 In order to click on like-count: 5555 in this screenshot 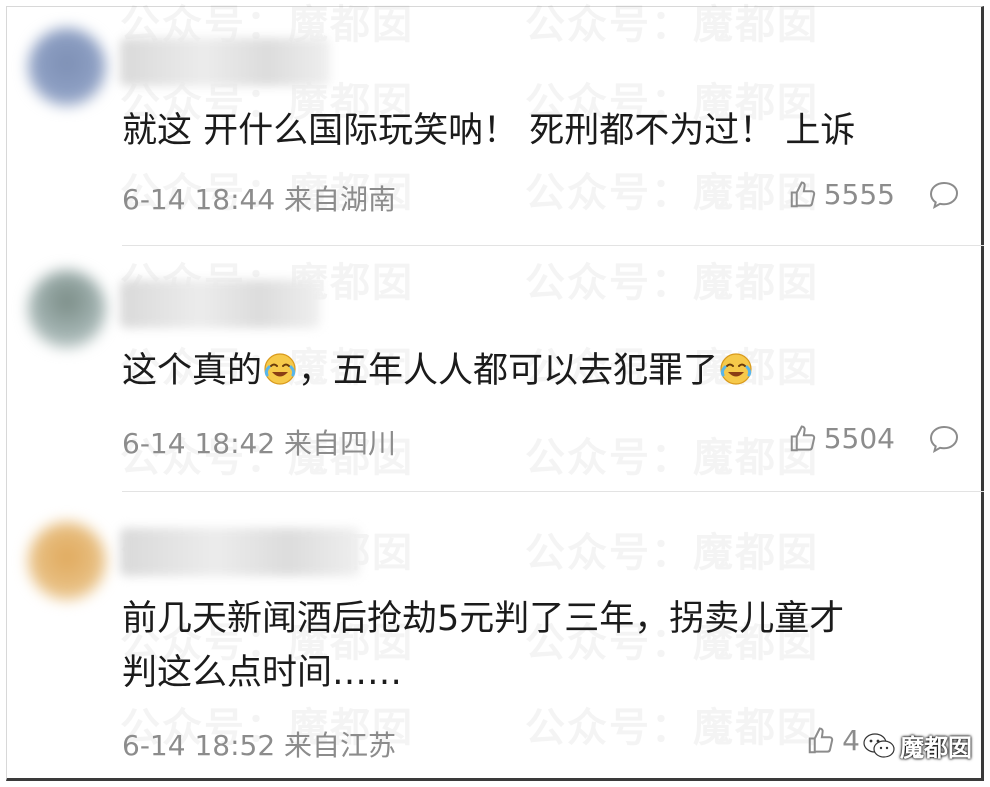, I will do `click(859, 194)`.